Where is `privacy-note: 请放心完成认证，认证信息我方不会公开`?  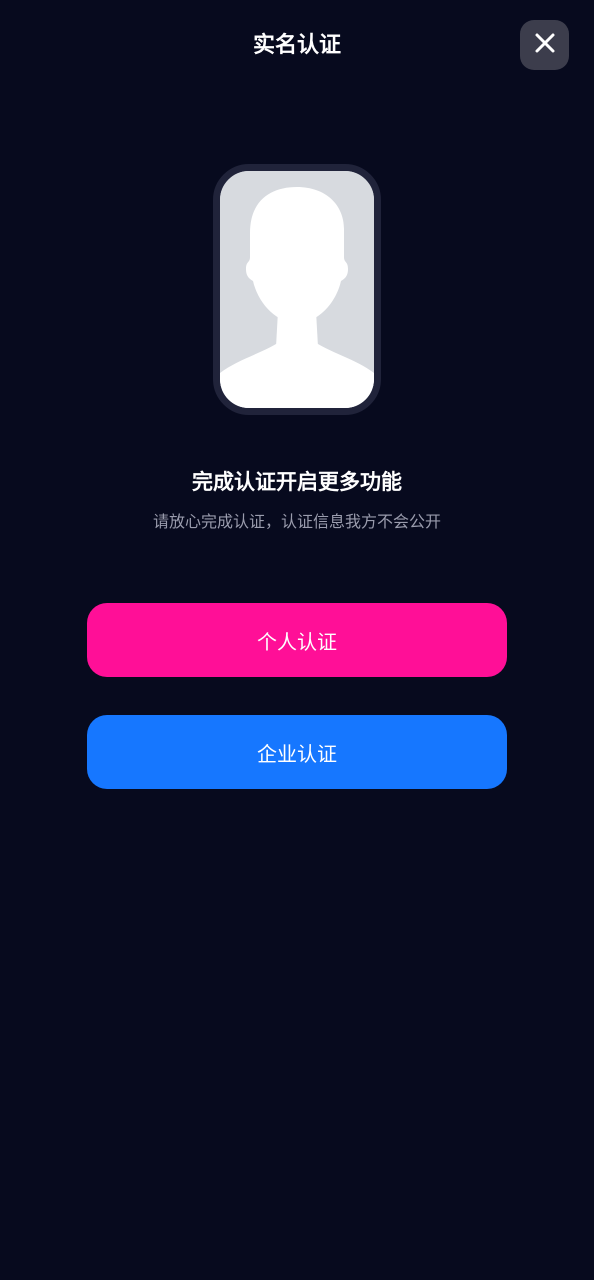
privacy-note: 请放心完成认证，认证信息我方不会公开 is located at coordinates (296, 521).